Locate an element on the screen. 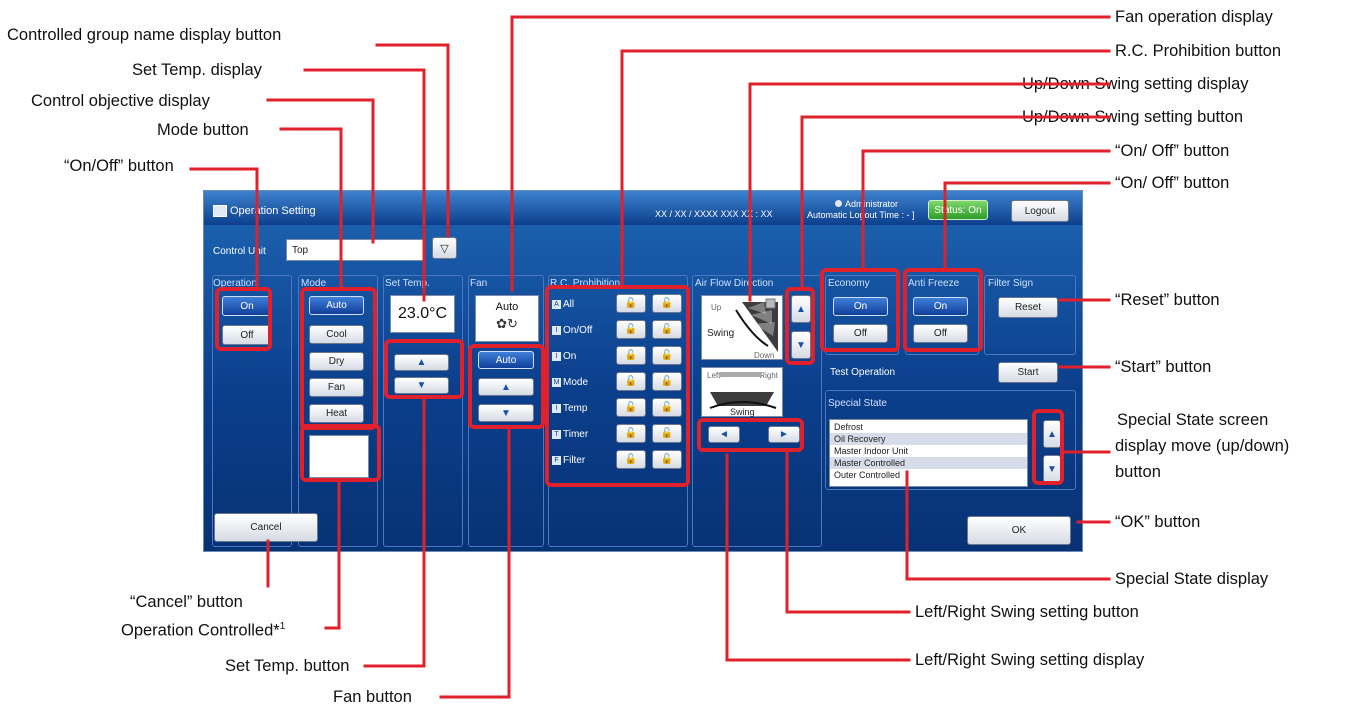 Image resolution: width=1355 pixels, height=707 pixels. fan-up-button: ▲ is located at coordinates (506, 387).